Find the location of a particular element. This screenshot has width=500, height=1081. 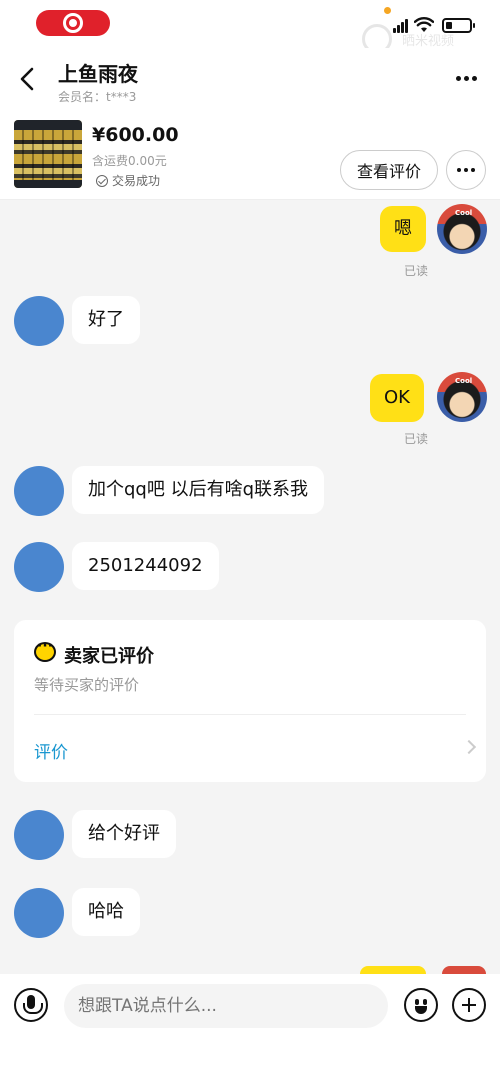

status-bar: 晒米视频 is located at coordinates (250, 27).